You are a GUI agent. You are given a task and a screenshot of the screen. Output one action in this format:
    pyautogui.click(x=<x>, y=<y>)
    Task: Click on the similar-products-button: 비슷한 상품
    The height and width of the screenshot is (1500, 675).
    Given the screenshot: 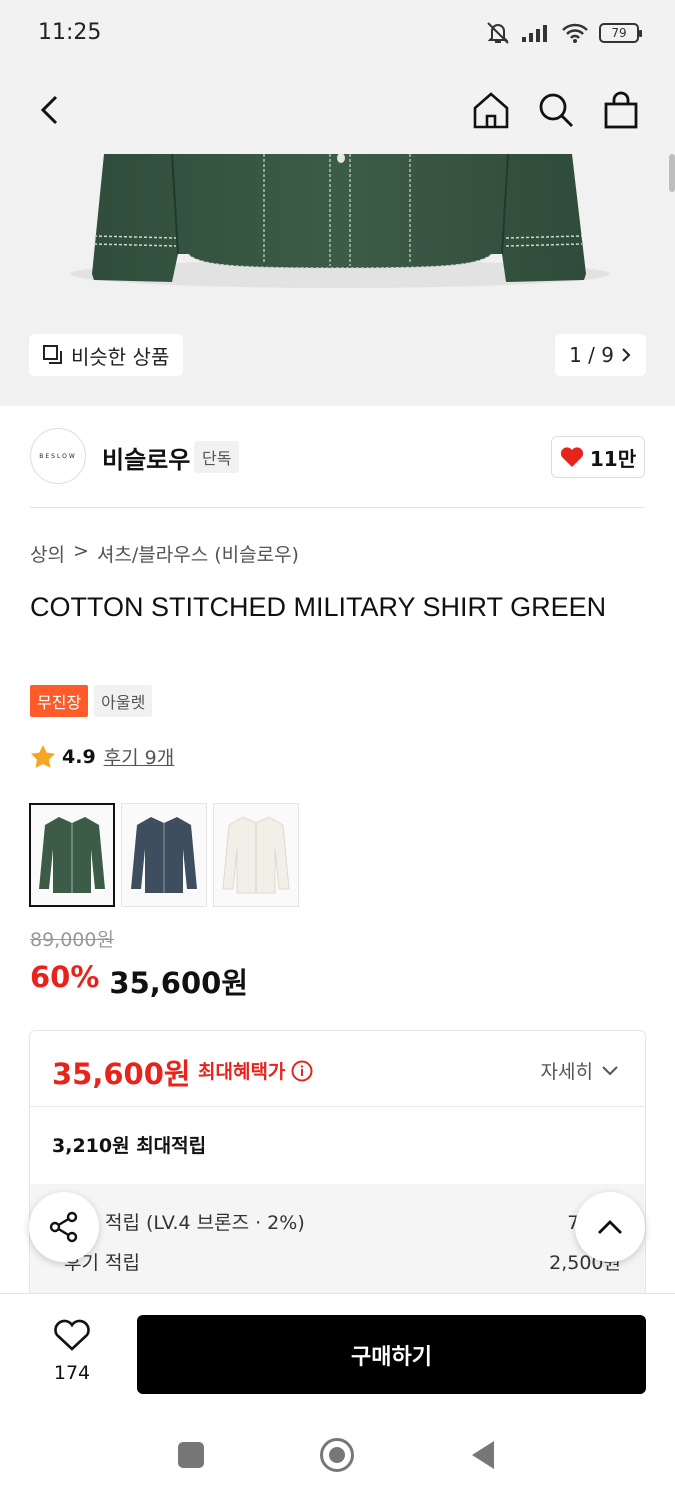 What is the action you would take?
    pyautogui.click(x=106, y=355)
    